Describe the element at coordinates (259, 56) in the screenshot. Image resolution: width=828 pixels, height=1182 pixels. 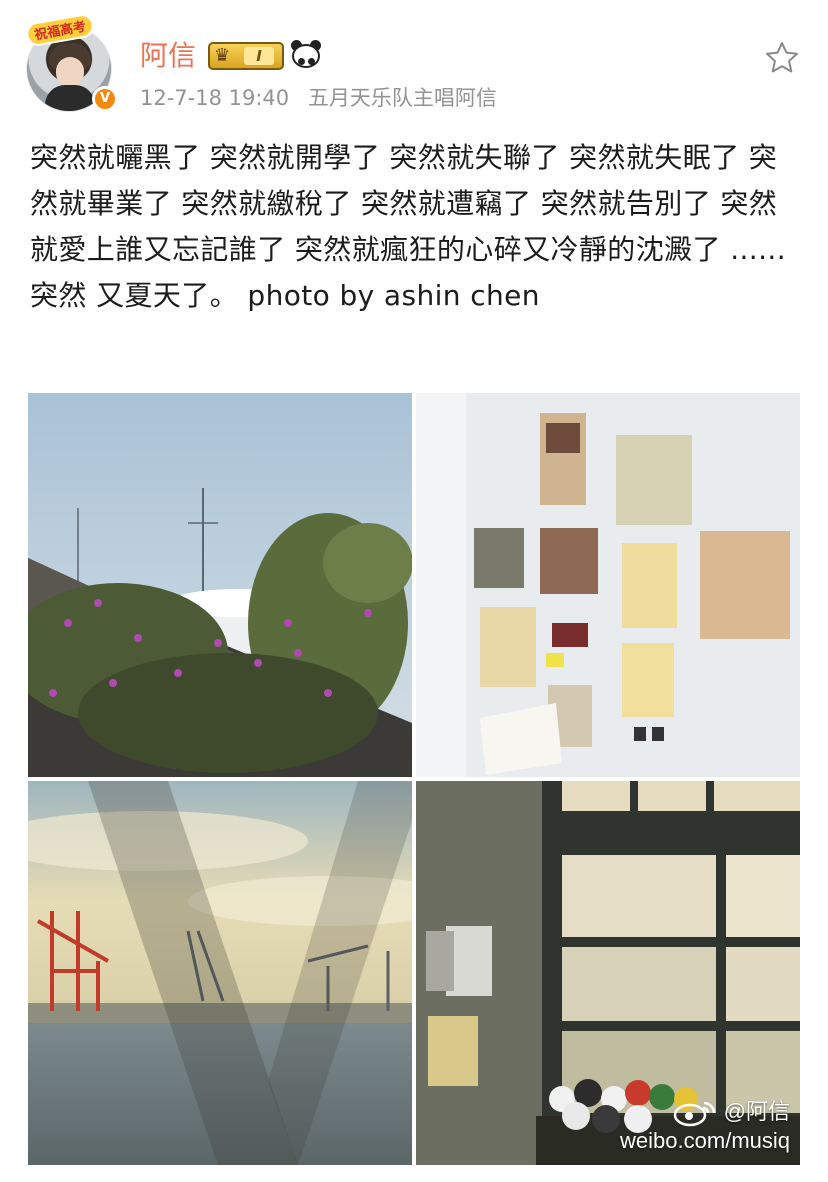
I see `member-level: I` at that location.